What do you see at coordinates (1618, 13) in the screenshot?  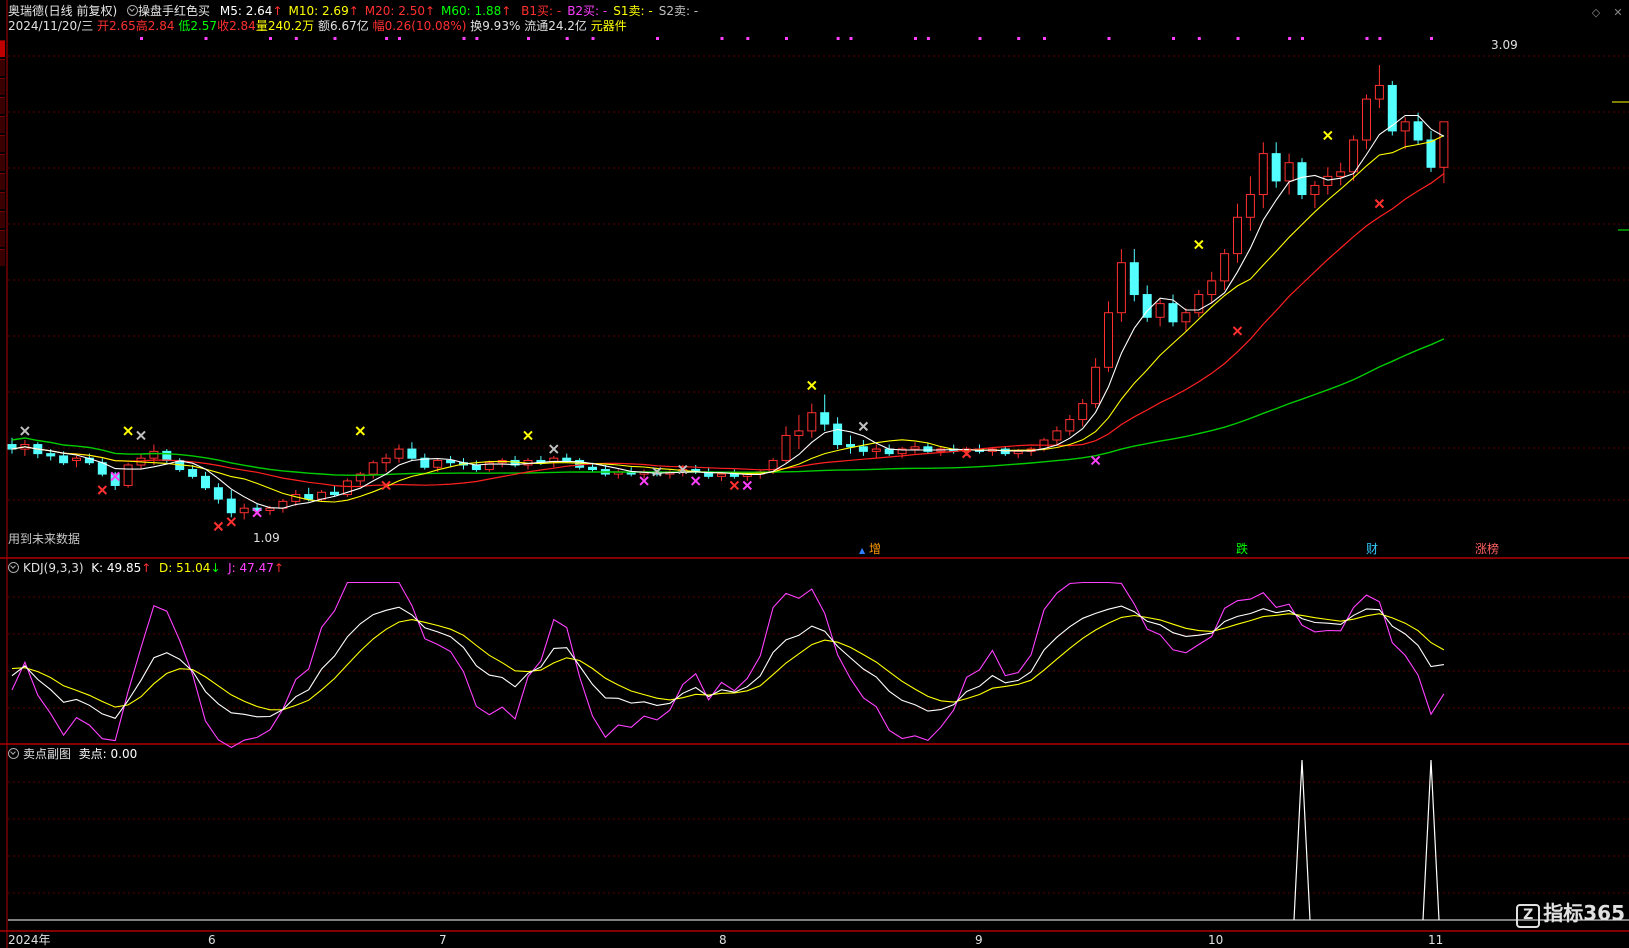 I see `close-icon: ✕` at bounding box center [1618, 13].